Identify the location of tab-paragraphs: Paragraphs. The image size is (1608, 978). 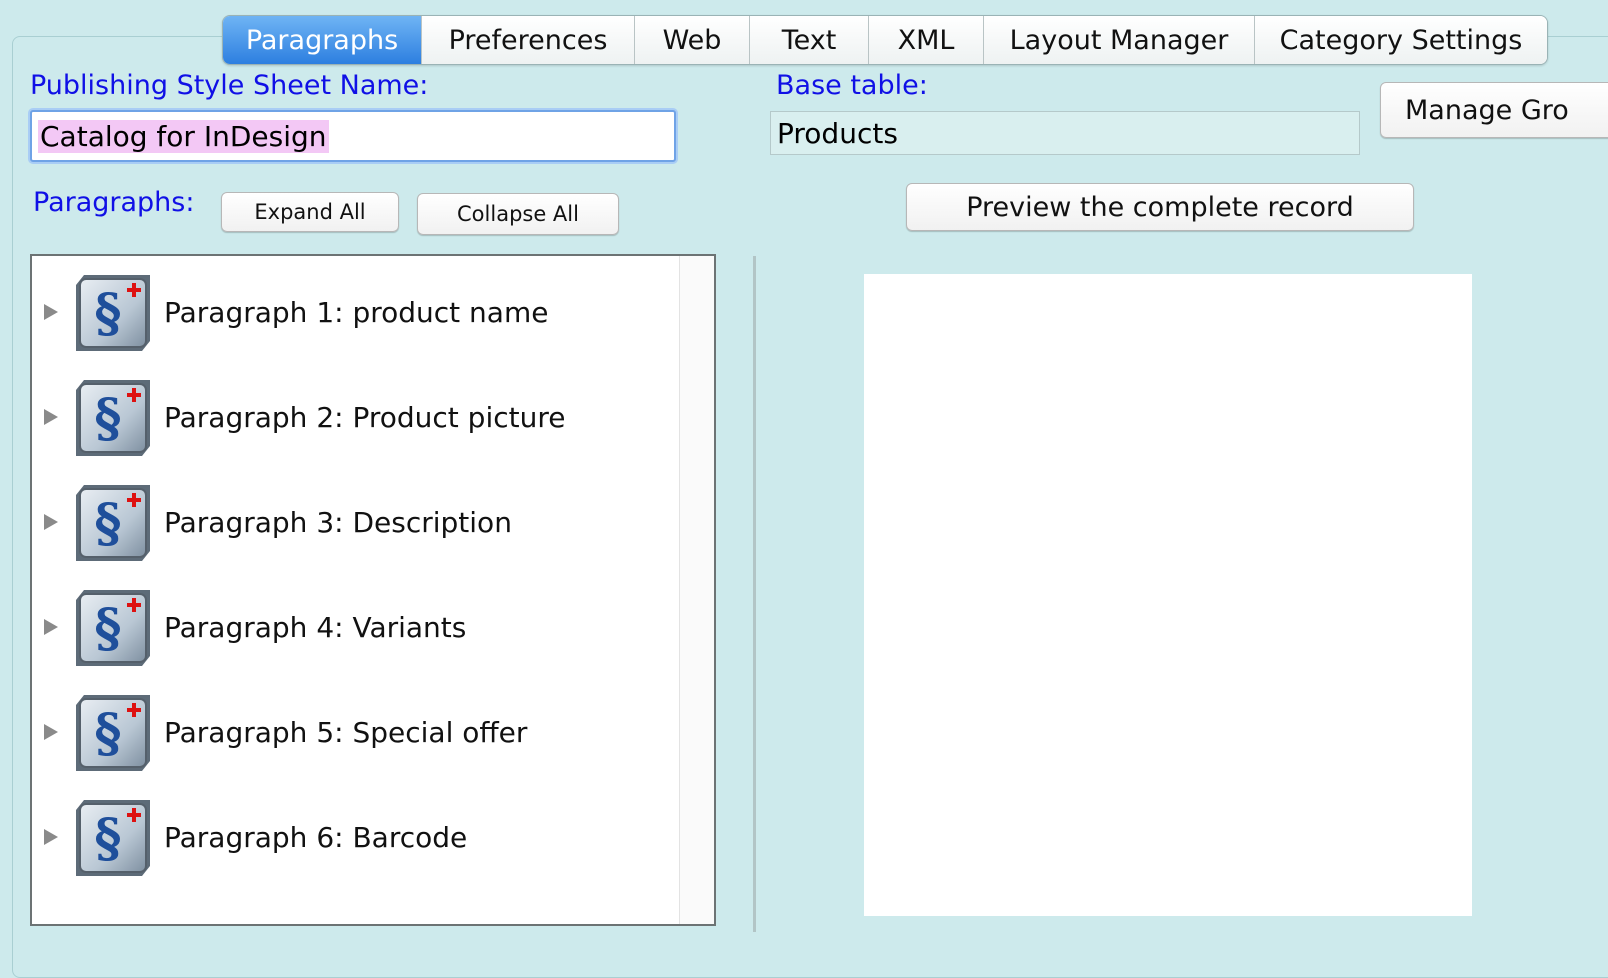
(322, 40).